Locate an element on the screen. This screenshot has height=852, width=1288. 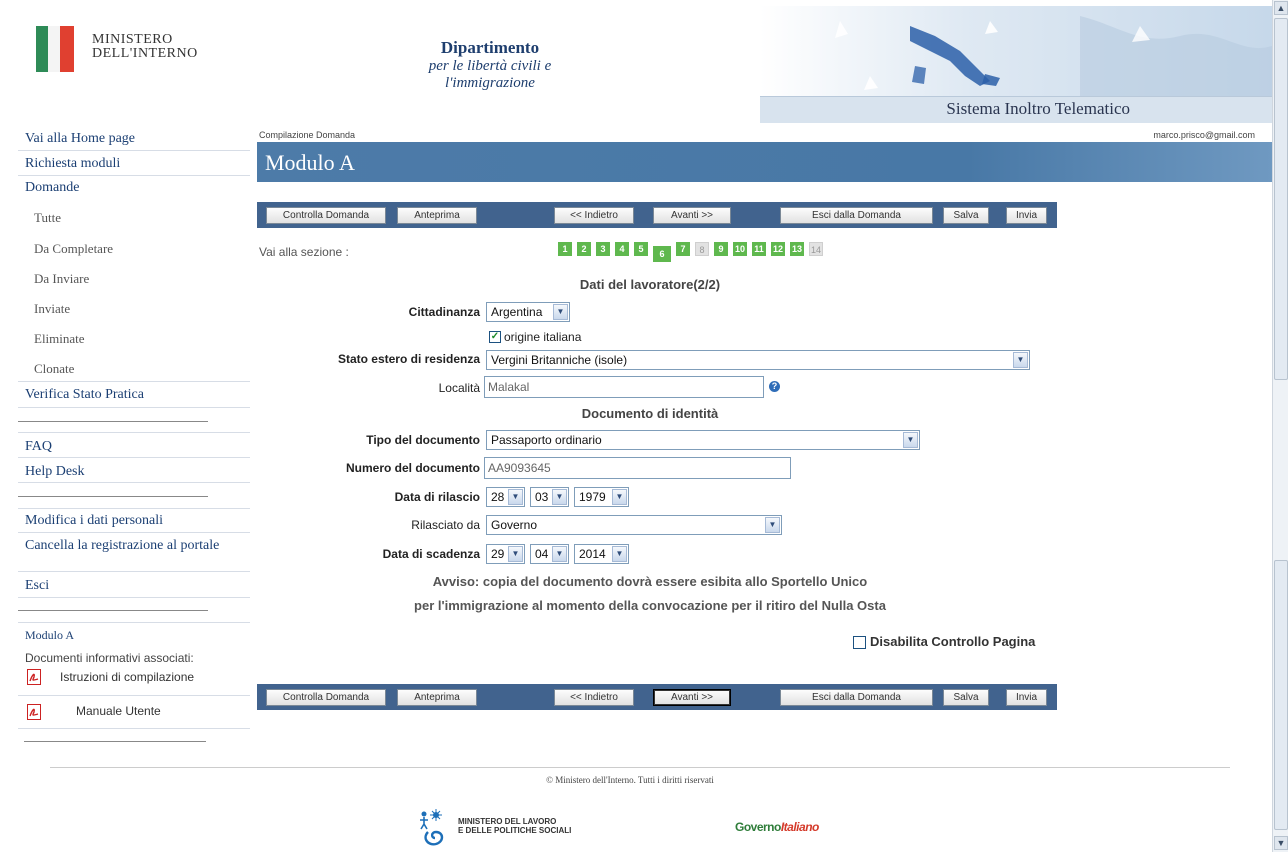
section-title-document: Documento di identità is located at coordinates (650, 413).